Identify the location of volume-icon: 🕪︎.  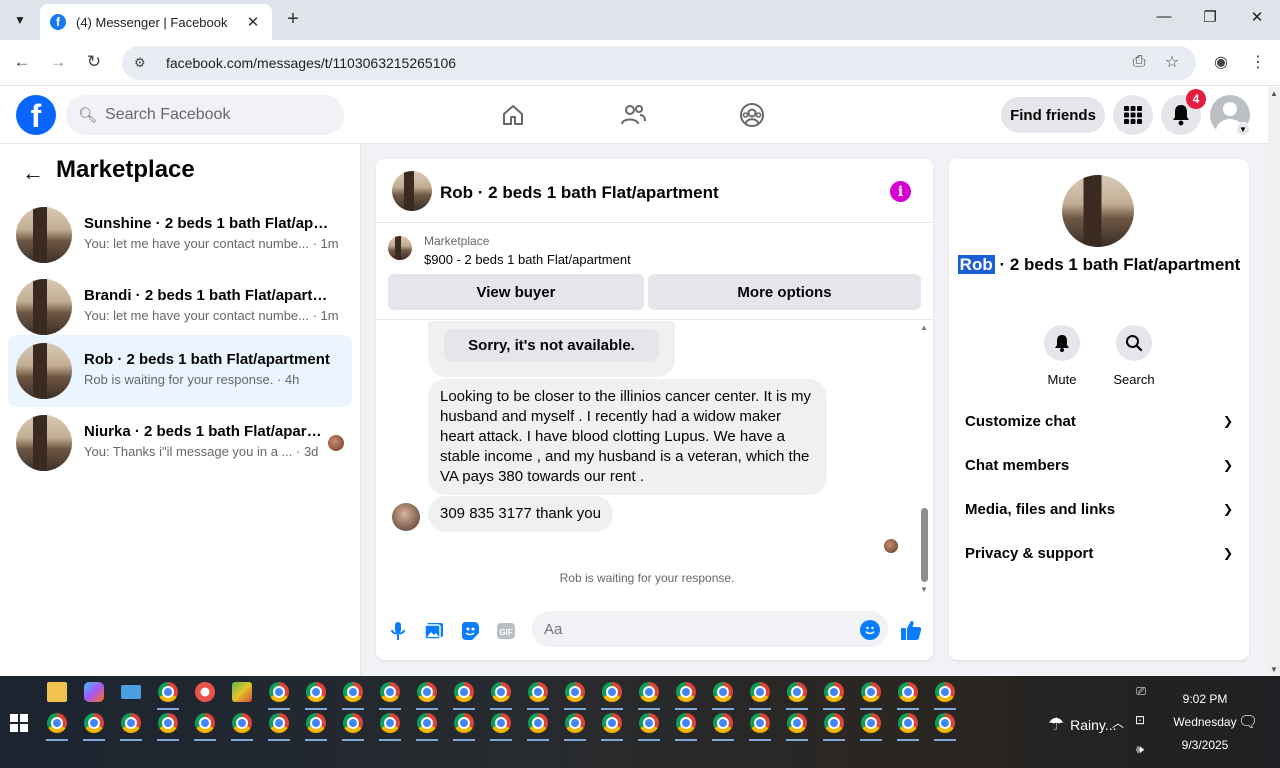
(1140, 749).